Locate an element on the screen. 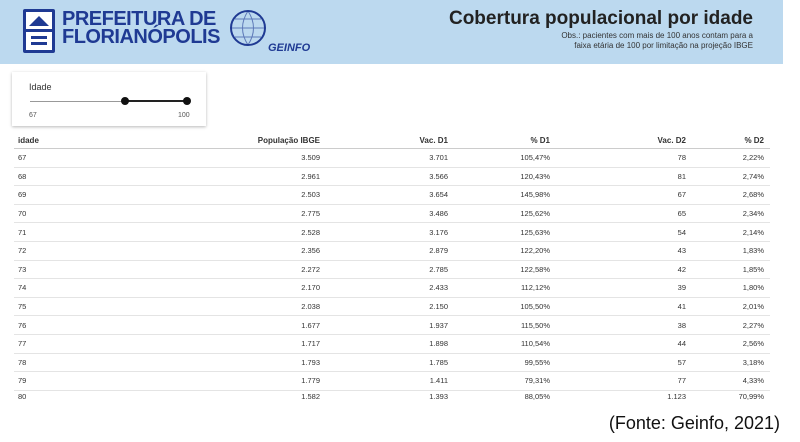  table-cell: 122,58% is located at coordinates (505, 270).